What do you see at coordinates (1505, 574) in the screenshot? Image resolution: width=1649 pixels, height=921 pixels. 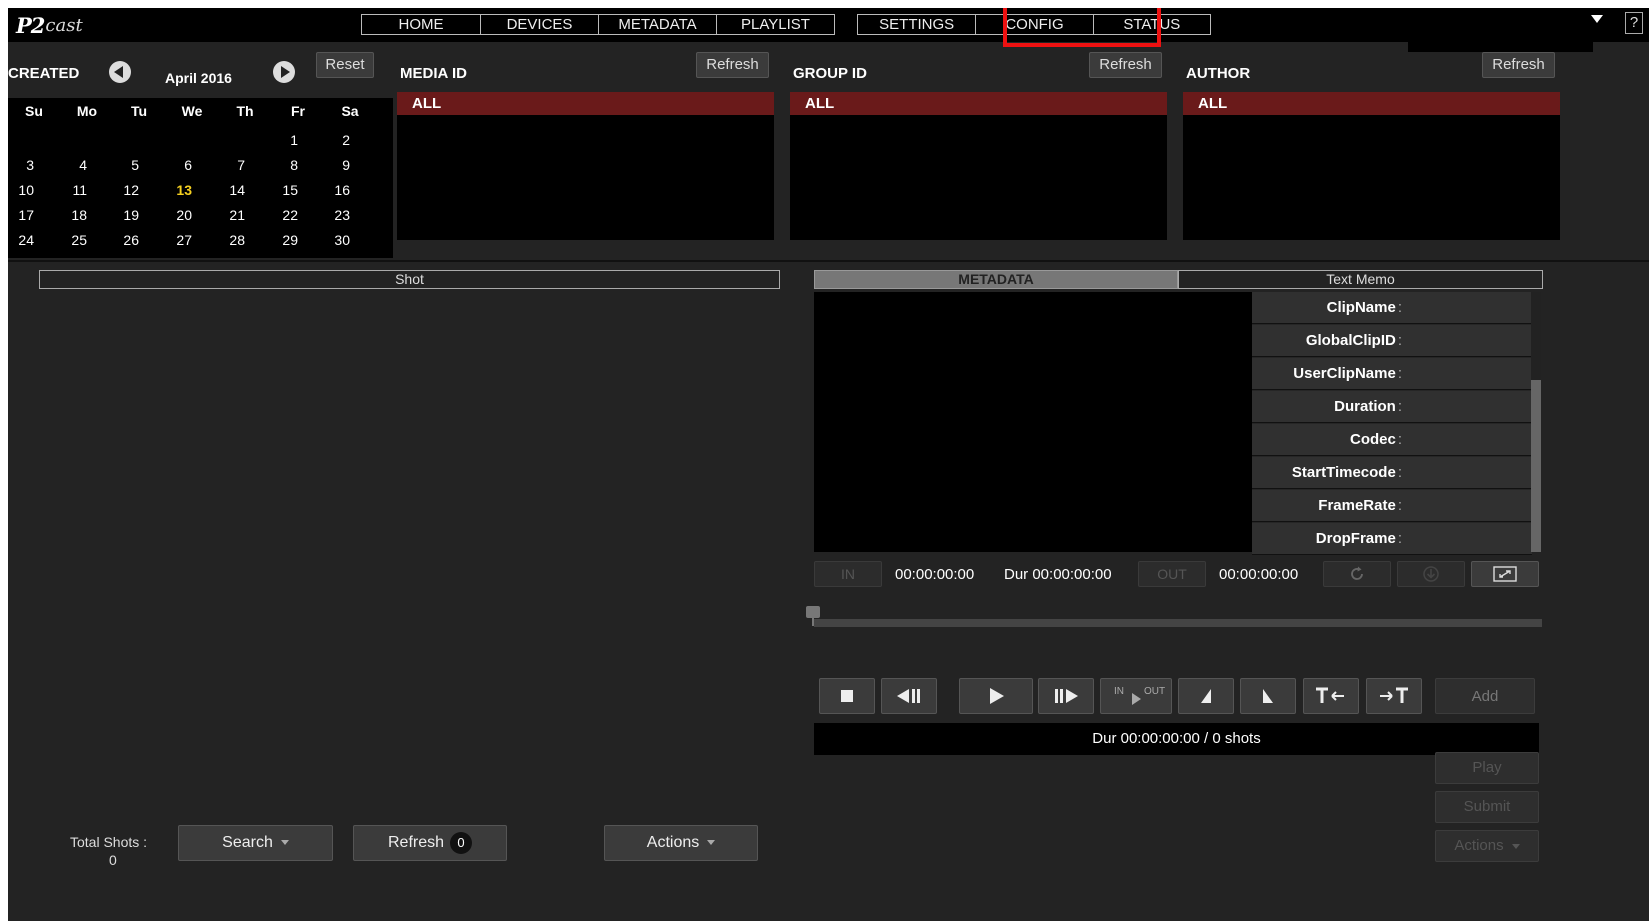 I see `fullscreen-button` at bounding box center [1505, 574].